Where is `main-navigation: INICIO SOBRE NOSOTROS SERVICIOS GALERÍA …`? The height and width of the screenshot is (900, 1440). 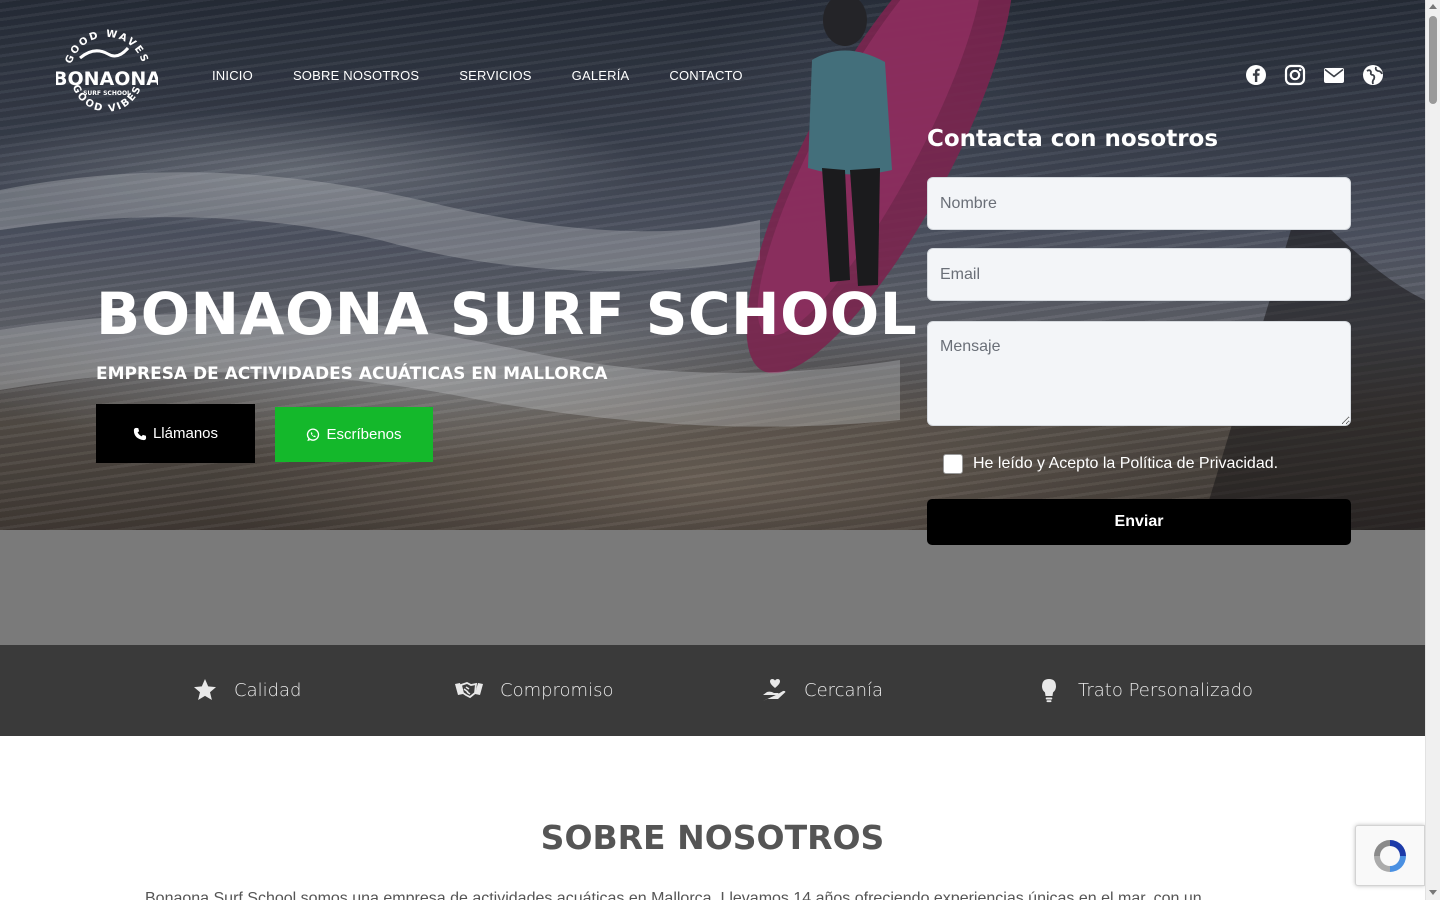 main-navigation: INICIO SOBRE NOSOTROS SERVICIOS GALERÍA … is located at coordinates (477, 75).